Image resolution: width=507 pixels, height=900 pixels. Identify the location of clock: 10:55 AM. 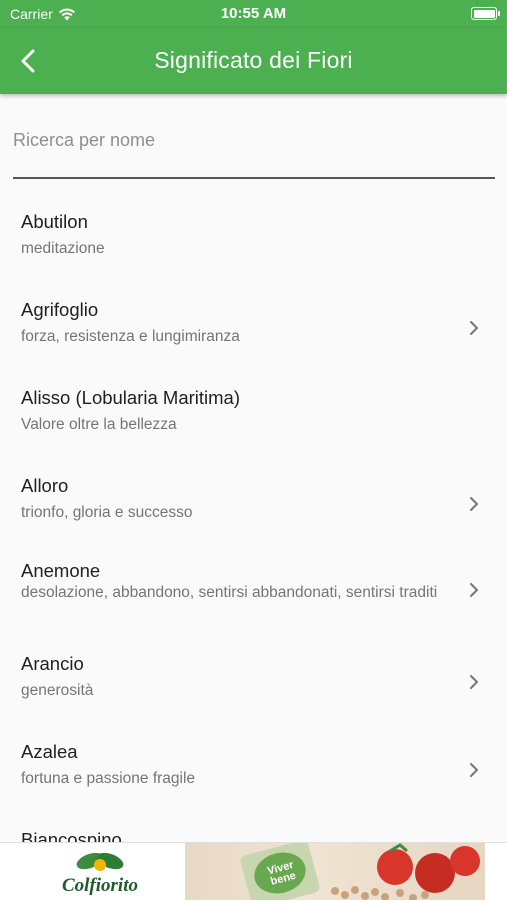
(253, 13).